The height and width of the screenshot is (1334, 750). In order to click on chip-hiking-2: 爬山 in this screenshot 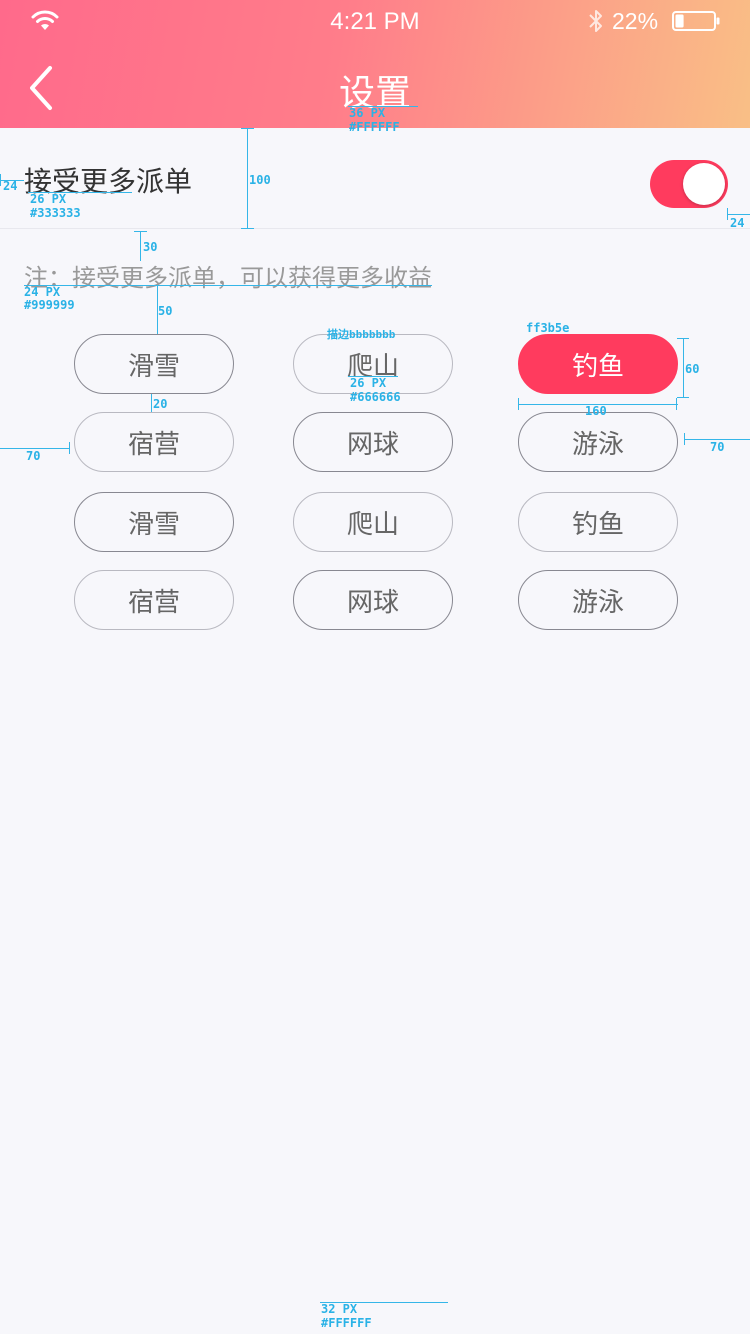, I will do `click(373, 522)`.